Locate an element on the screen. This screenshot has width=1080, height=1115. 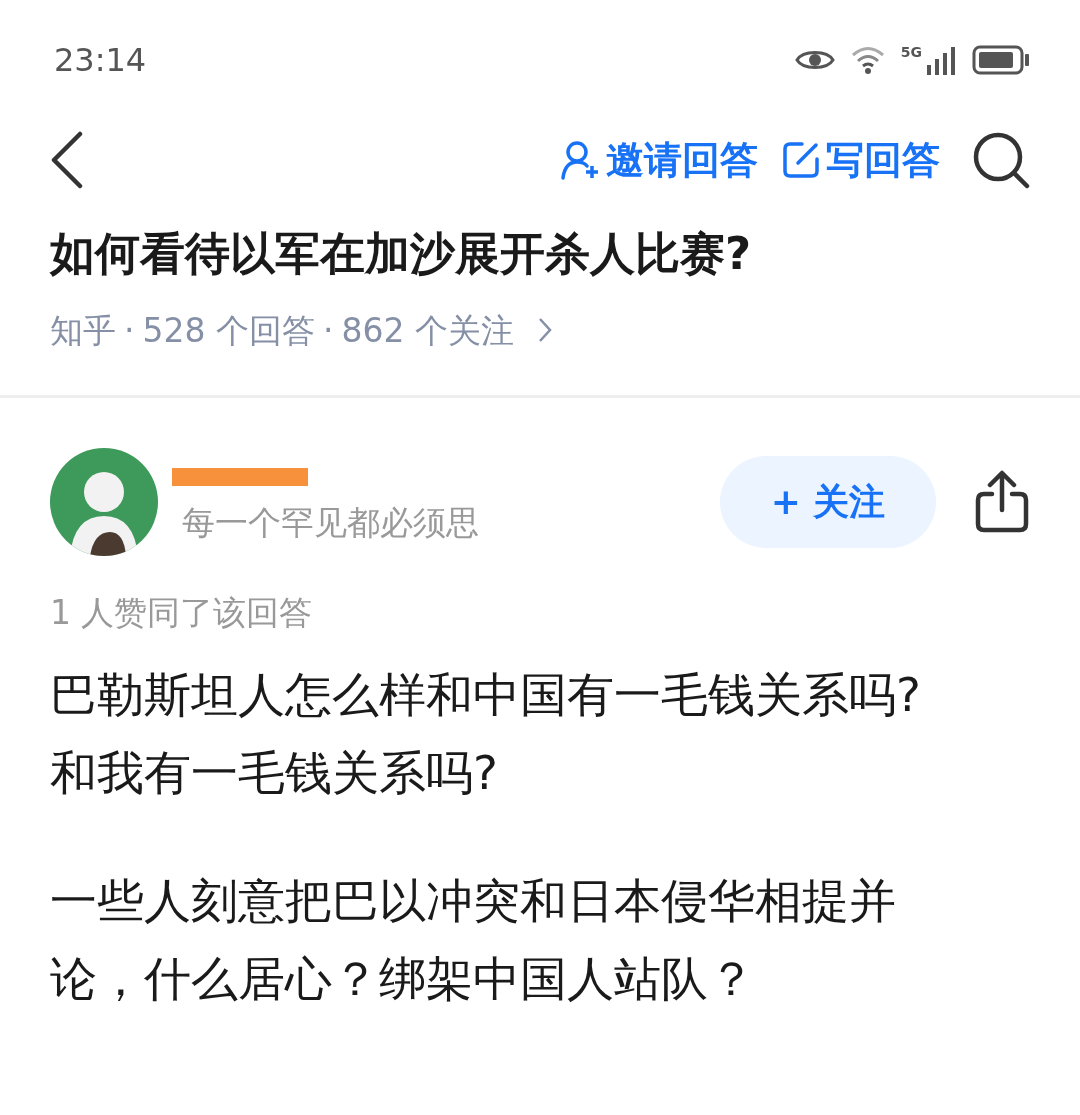
battery-icon is located at coordinates (1001, 60).